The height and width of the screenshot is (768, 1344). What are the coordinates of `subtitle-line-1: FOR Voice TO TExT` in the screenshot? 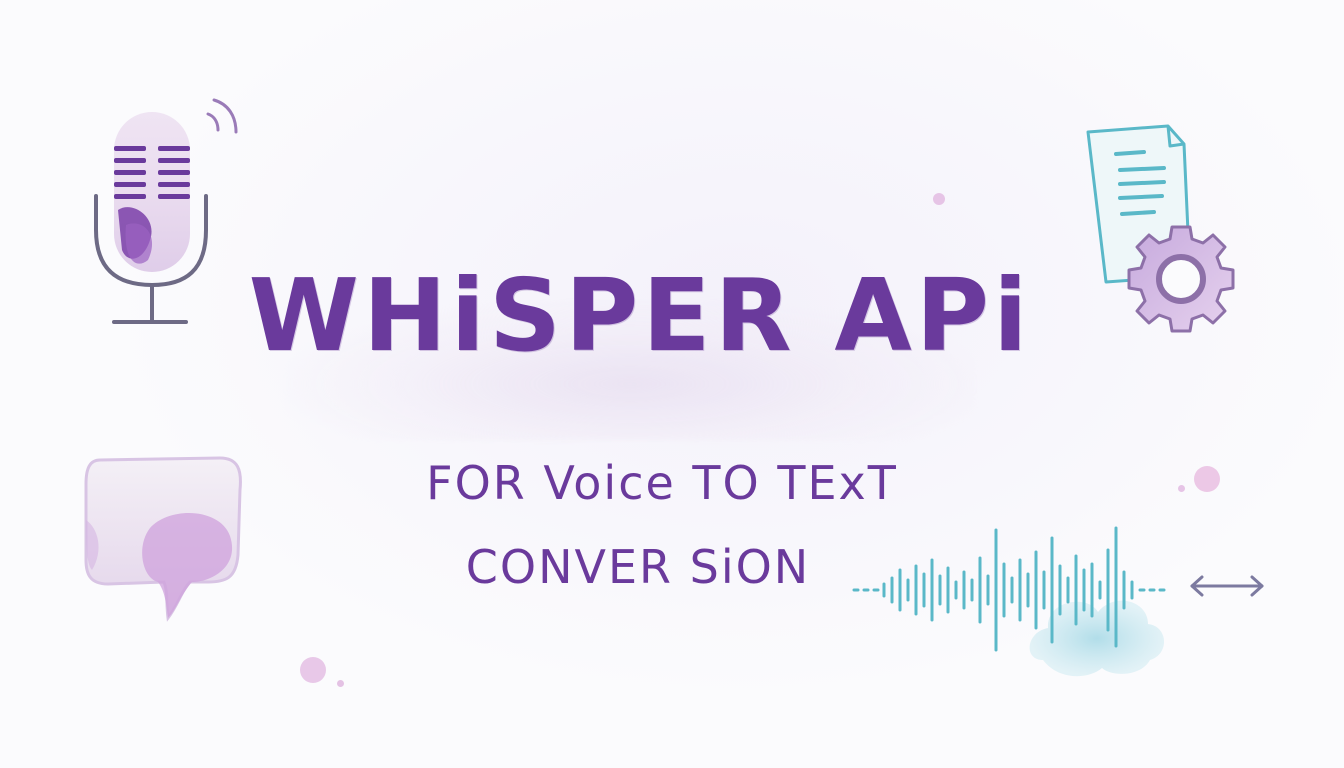 It's located at (662, 483).